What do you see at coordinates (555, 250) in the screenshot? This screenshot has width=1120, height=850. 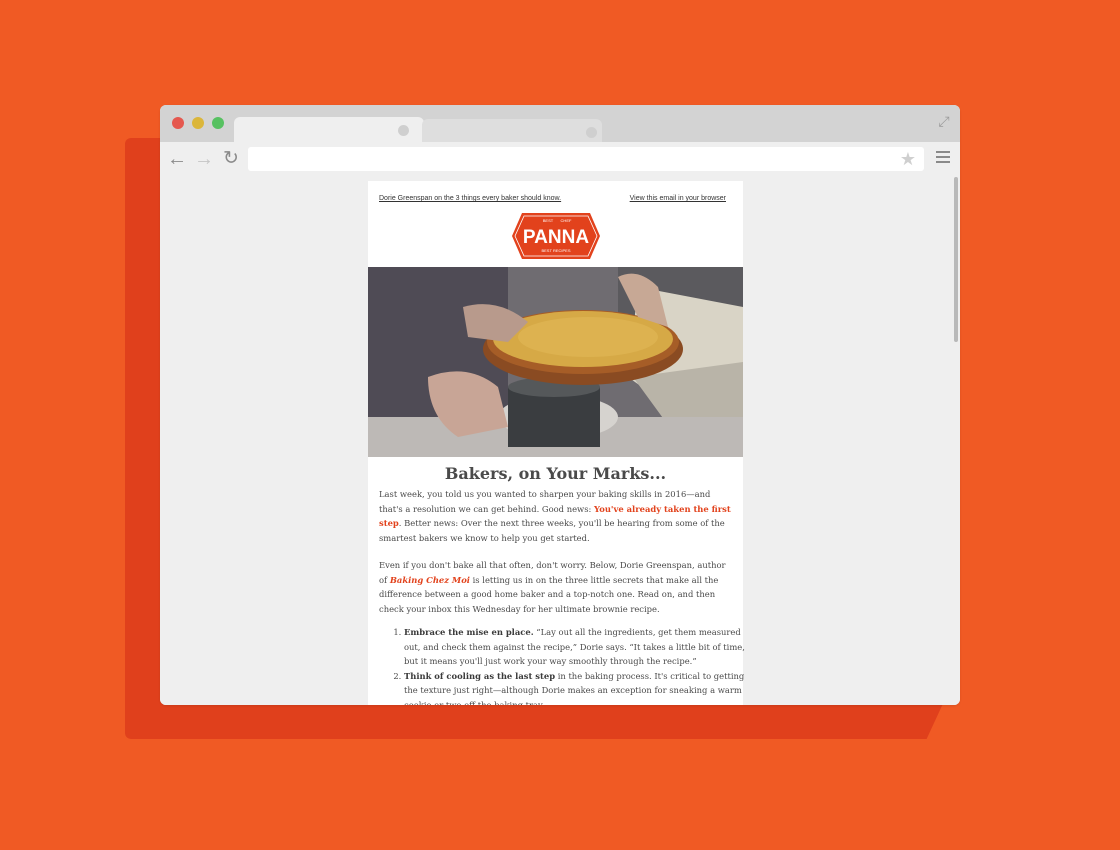 I see `logo-tag-bottom: BEST RECIPES` at bounding box center [555, 250].